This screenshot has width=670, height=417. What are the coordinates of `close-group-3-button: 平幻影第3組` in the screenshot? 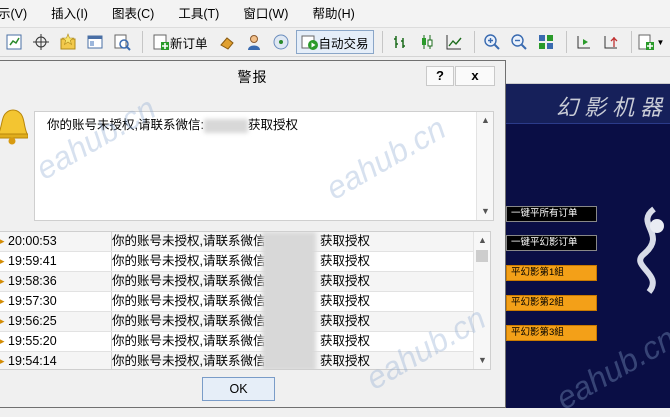 It's located at (551, 333).